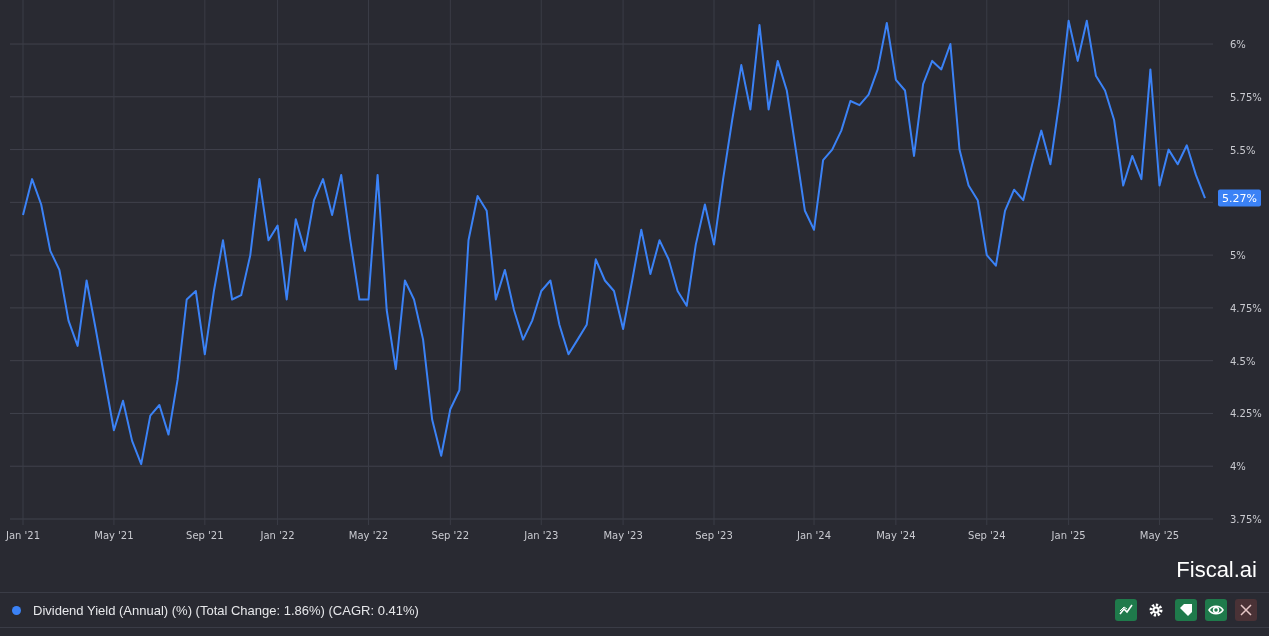 This screenshot has height=636, width=1269. I want to click on x-axis-label: Jan '23, so click(541, 535).